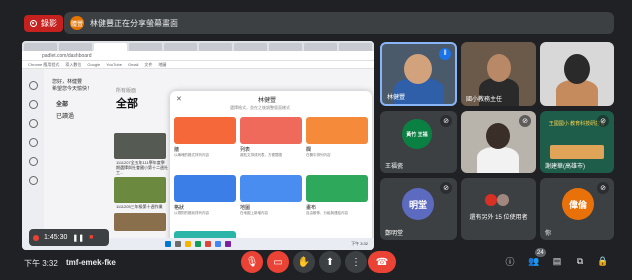 This screenshot has width=632, height=280. I want to click on recording-indicator: 錄影, so click(43, 23).